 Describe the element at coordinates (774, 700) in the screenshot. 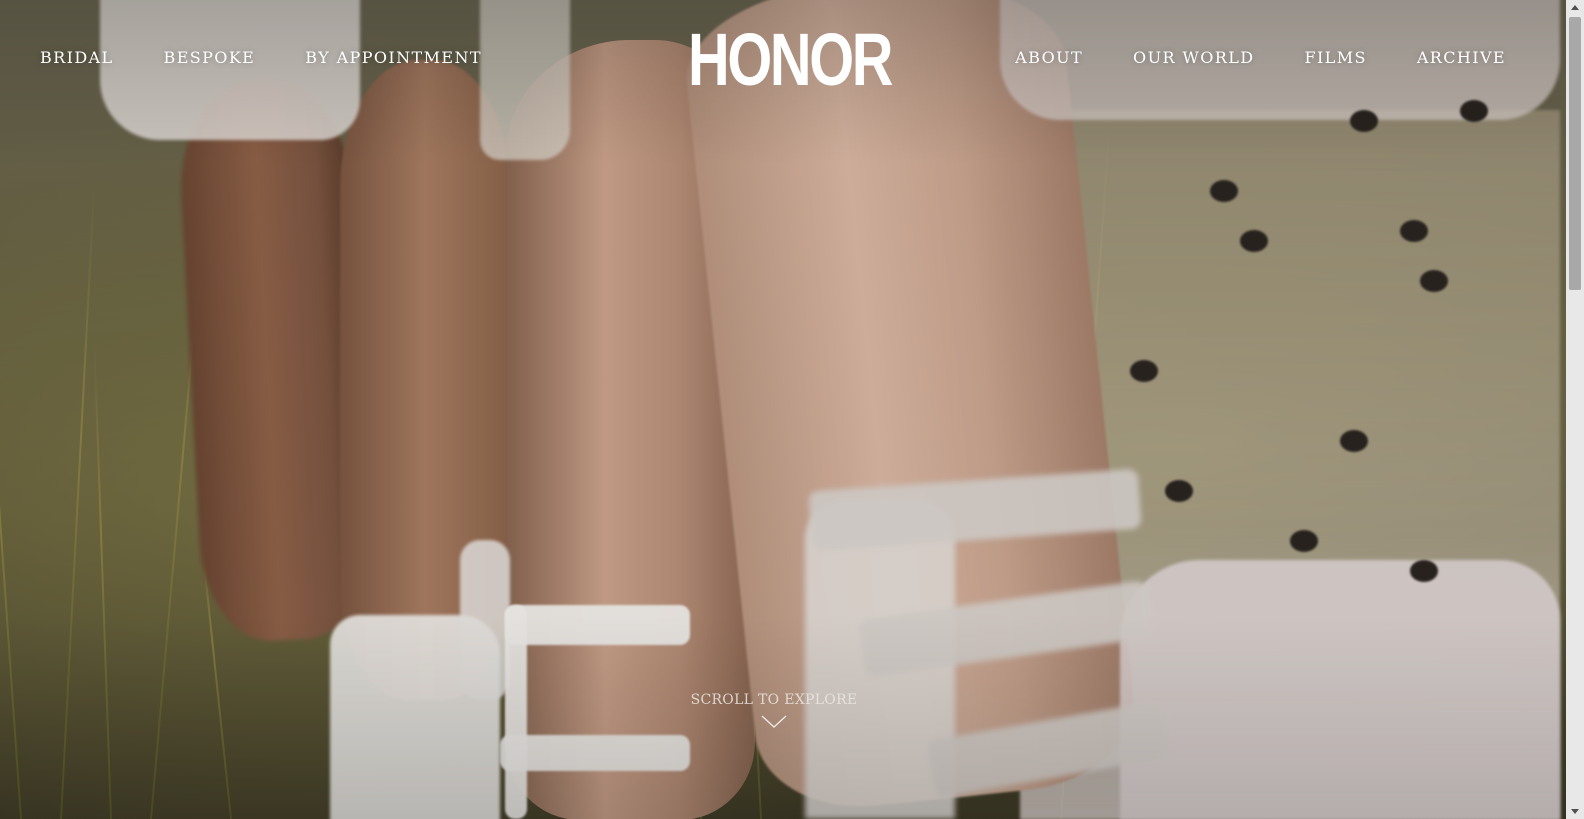

I see `scroll-to-explore-label: SCROLL TO EXPLORE` at that location.